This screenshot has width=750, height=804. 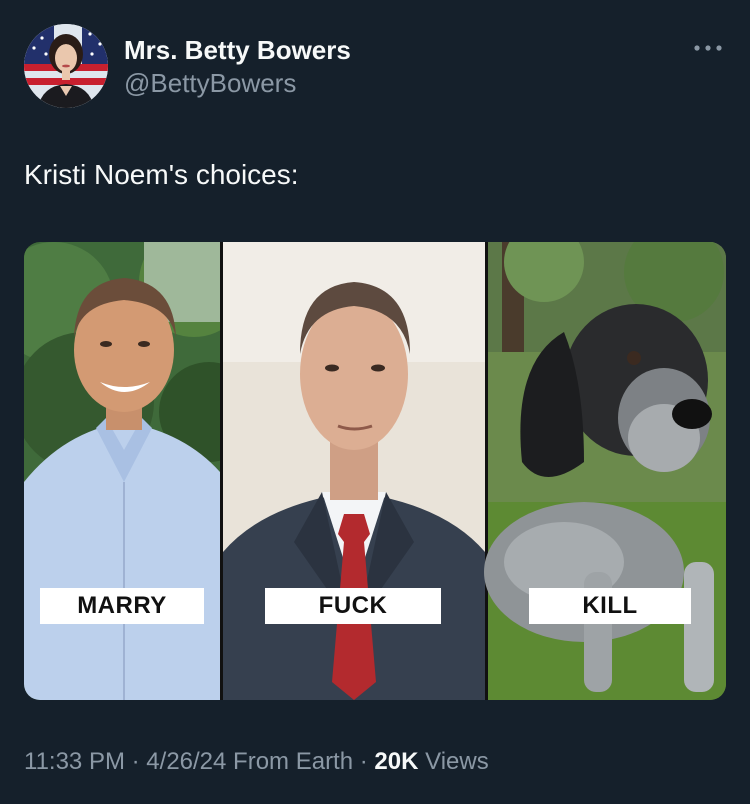 I want to click on more-options-button, so click(x=708, y=48).